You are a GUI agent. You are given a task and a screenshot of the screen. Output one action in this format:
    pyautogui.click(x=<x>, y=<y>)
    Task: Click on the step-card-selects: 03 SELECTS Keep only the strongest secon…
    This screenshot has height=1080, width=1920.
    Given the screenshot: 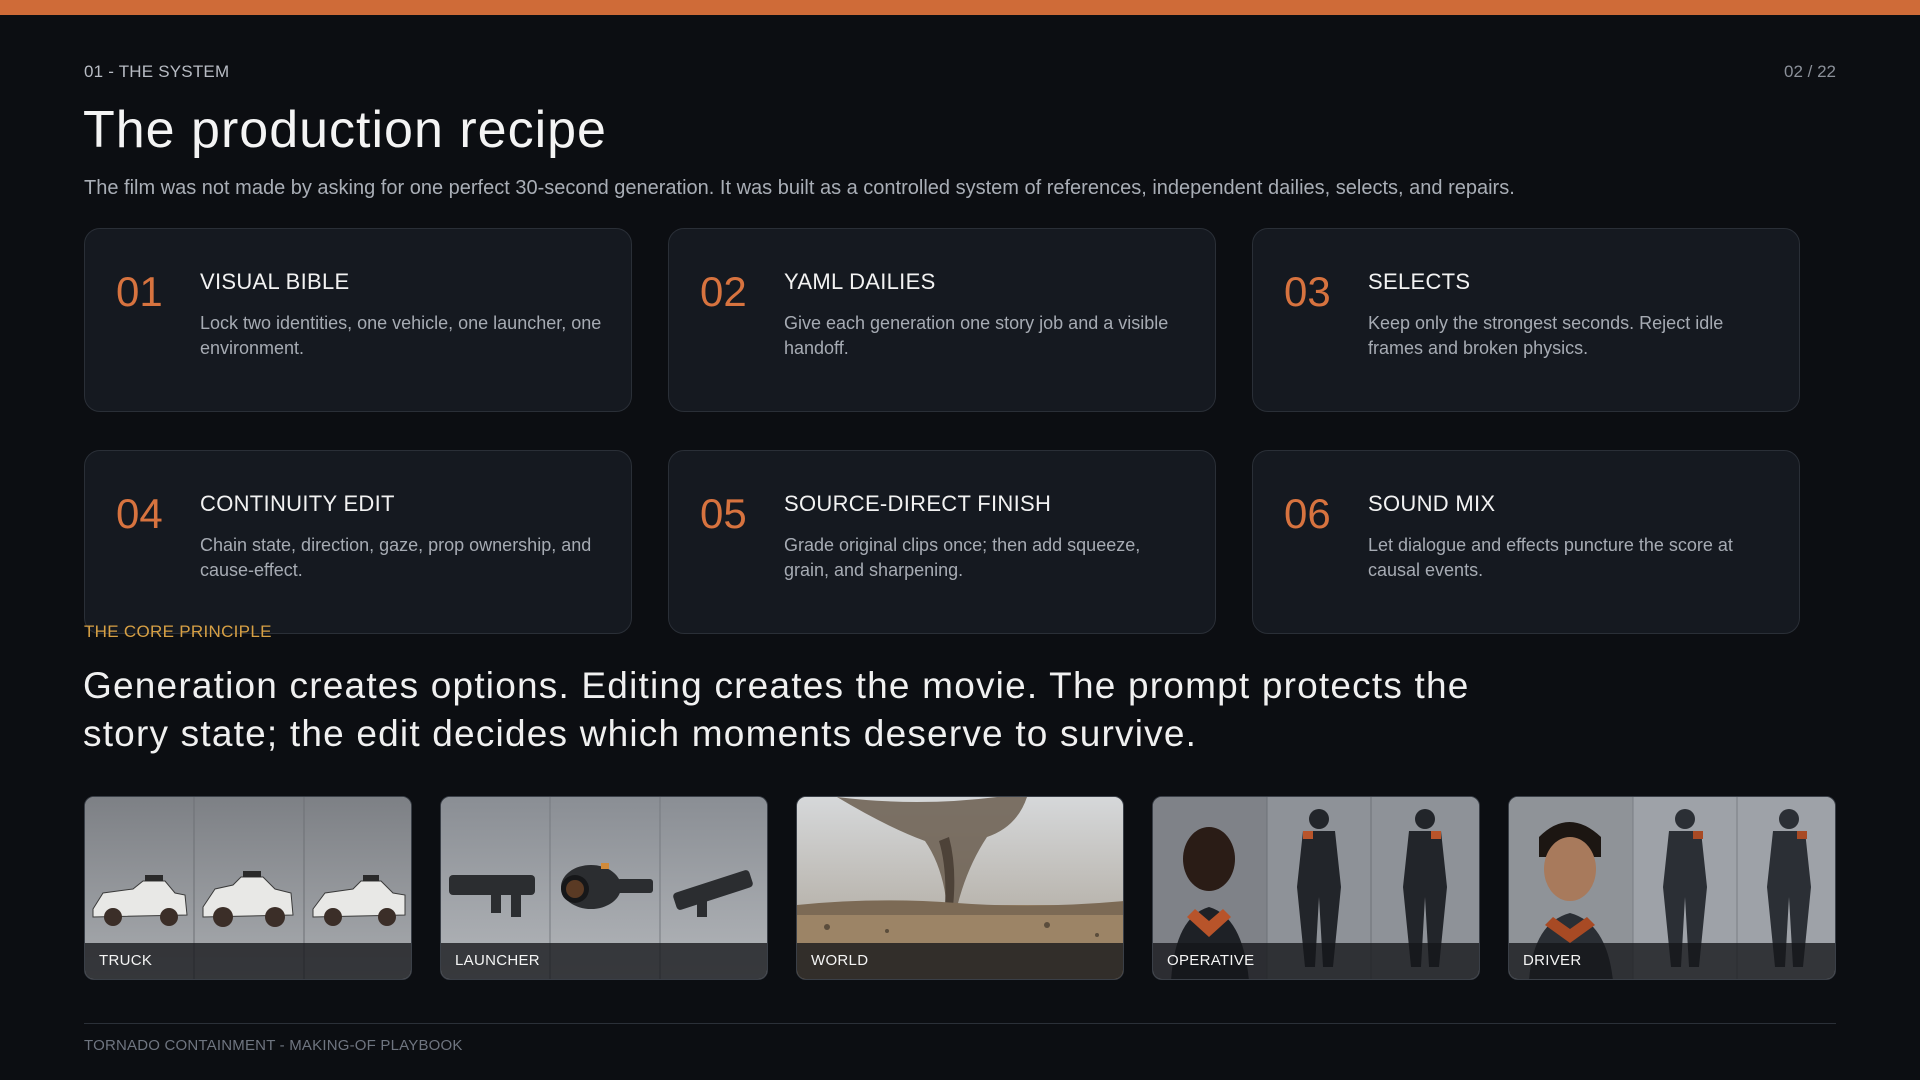 What is the action you would take?
    pyautogui.click(x=1526, y=320)
    